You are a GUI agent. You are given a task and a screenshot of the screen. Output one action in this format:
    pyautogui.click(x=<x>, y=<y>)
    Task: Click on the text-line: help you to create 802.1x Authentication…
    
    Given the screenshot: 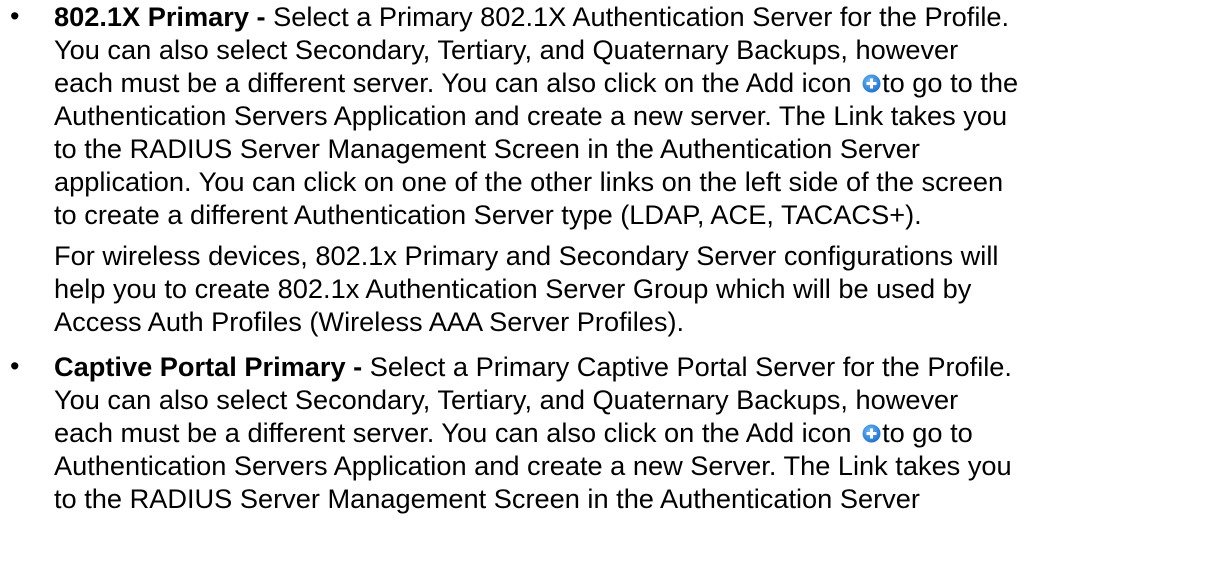 What is the action you would take?
    pyautogui.click(x=513, y=288)
    